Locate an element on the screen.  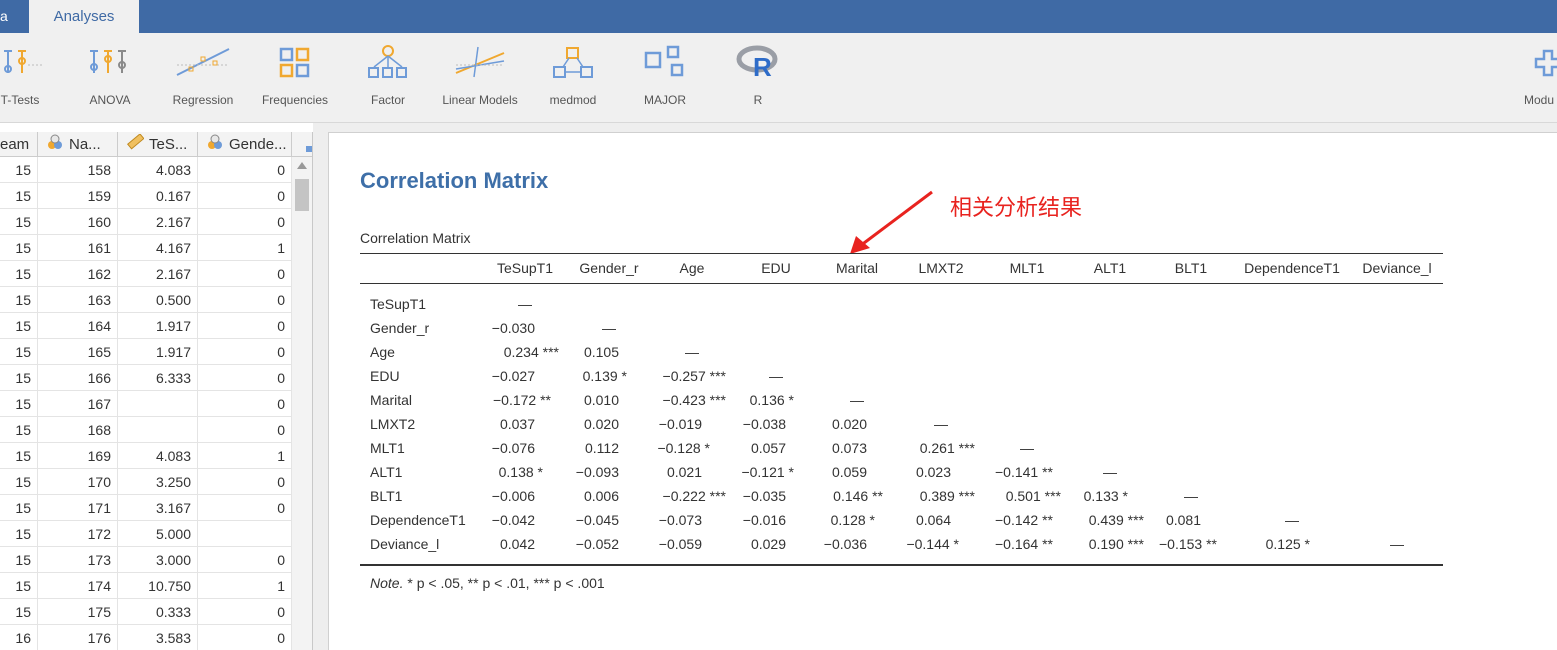
grid-cell: 158 is located at coordinates (78, 170).